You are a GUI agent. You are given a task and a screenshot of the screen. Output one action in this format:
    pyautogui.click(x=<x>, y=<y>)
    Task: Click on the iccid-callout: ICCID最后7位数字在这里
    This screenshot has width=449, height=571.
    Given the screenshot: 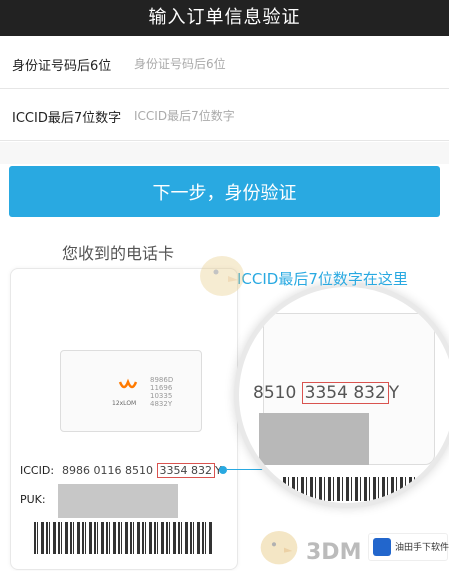 What is the action you would take?
    pyautogui.click(x=322, y=279)
    